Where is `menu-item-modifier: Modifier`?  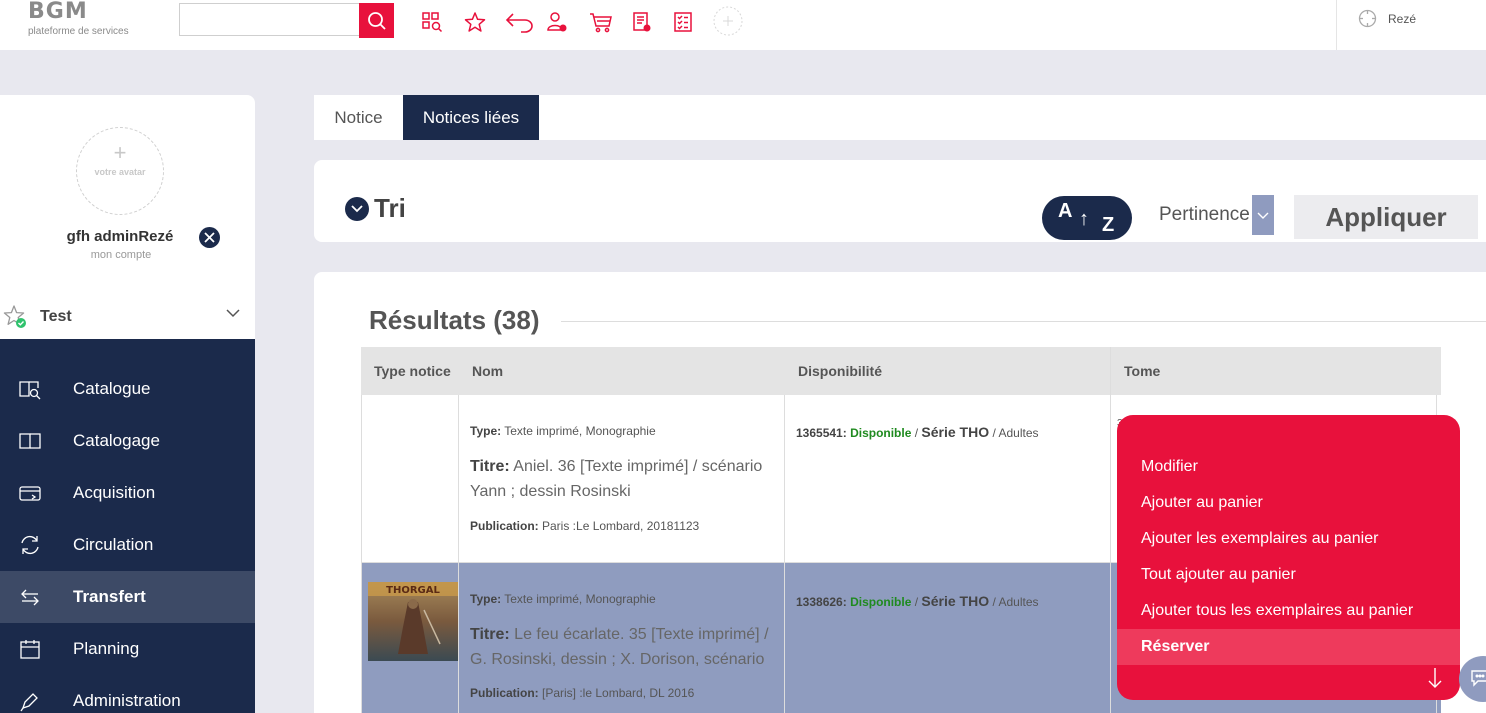
menu-item-modifier: Modifier is located at coordinates (1288, 467).